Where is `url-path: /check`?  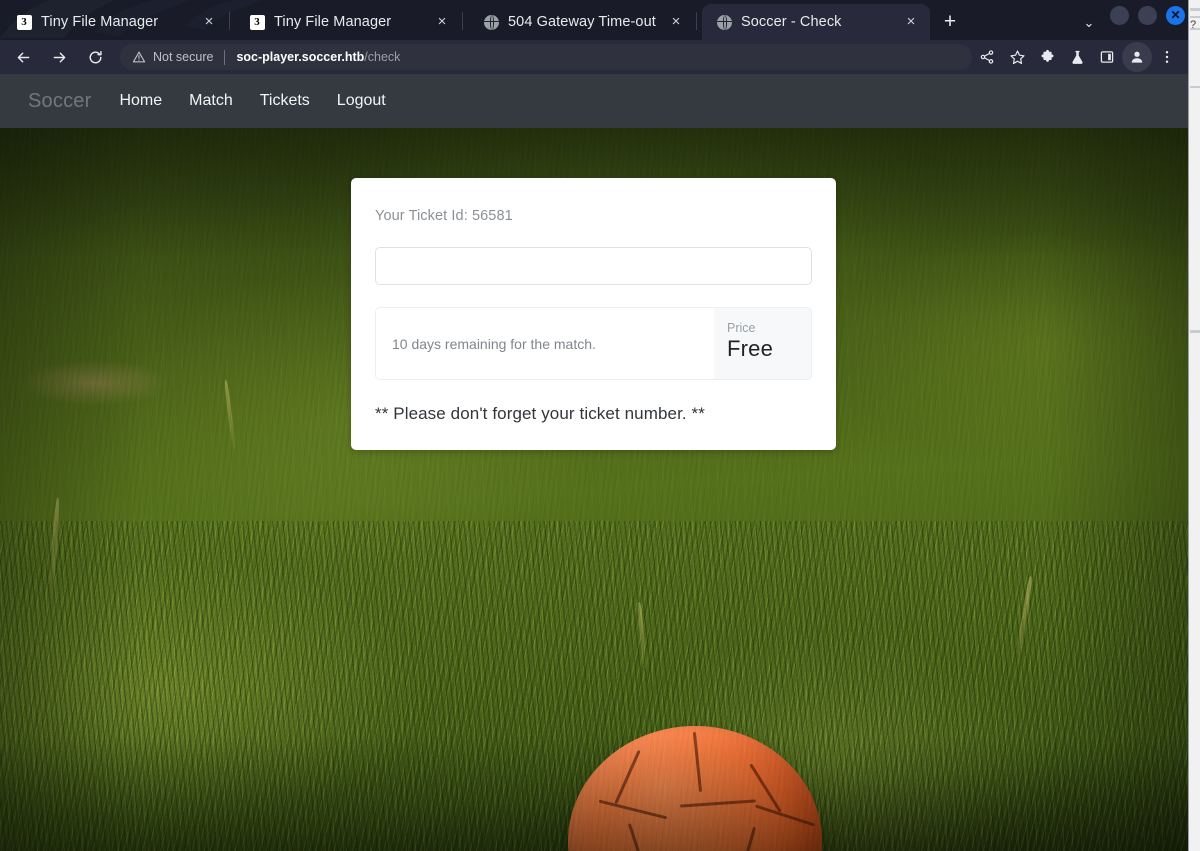 url-path: /check is located at coordinates (382, 57).